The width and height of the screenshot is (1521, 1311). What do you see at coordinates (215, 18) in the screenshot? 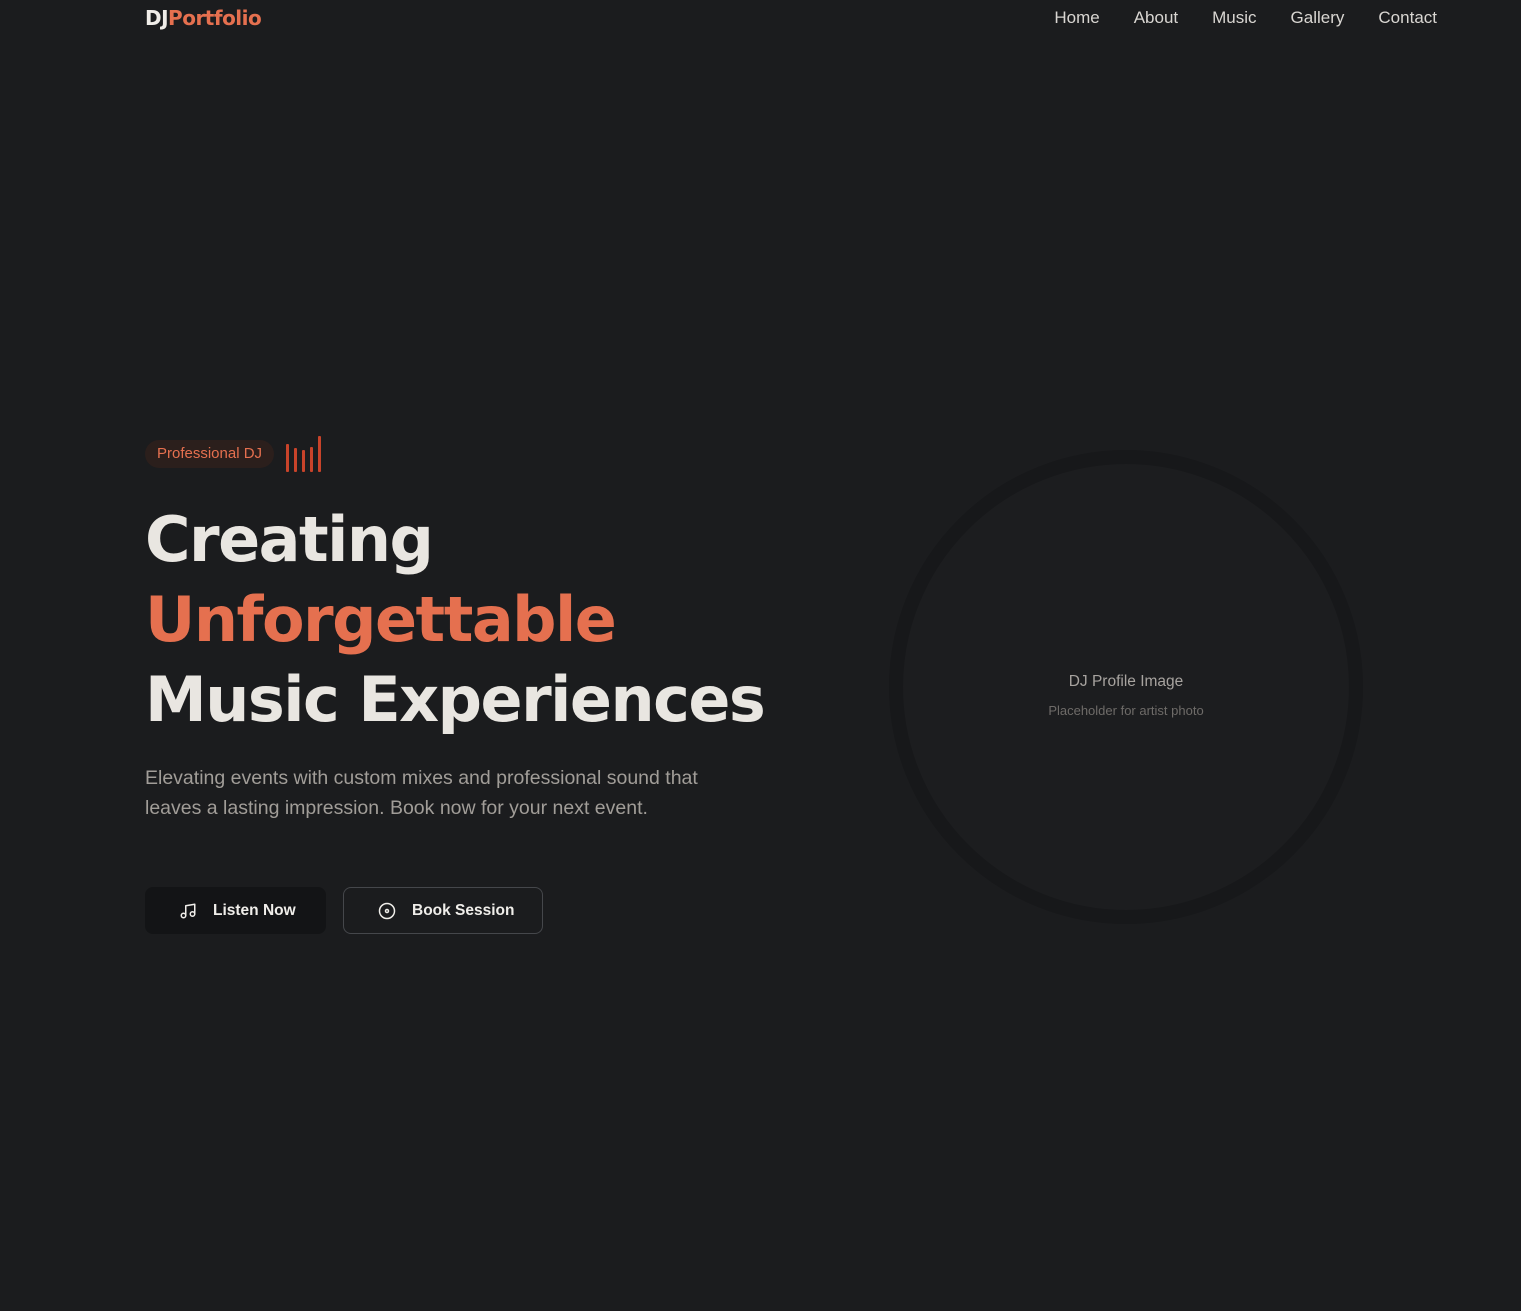
I see `logo-portfolio: Portfolio` at bounding box center [215, 18].